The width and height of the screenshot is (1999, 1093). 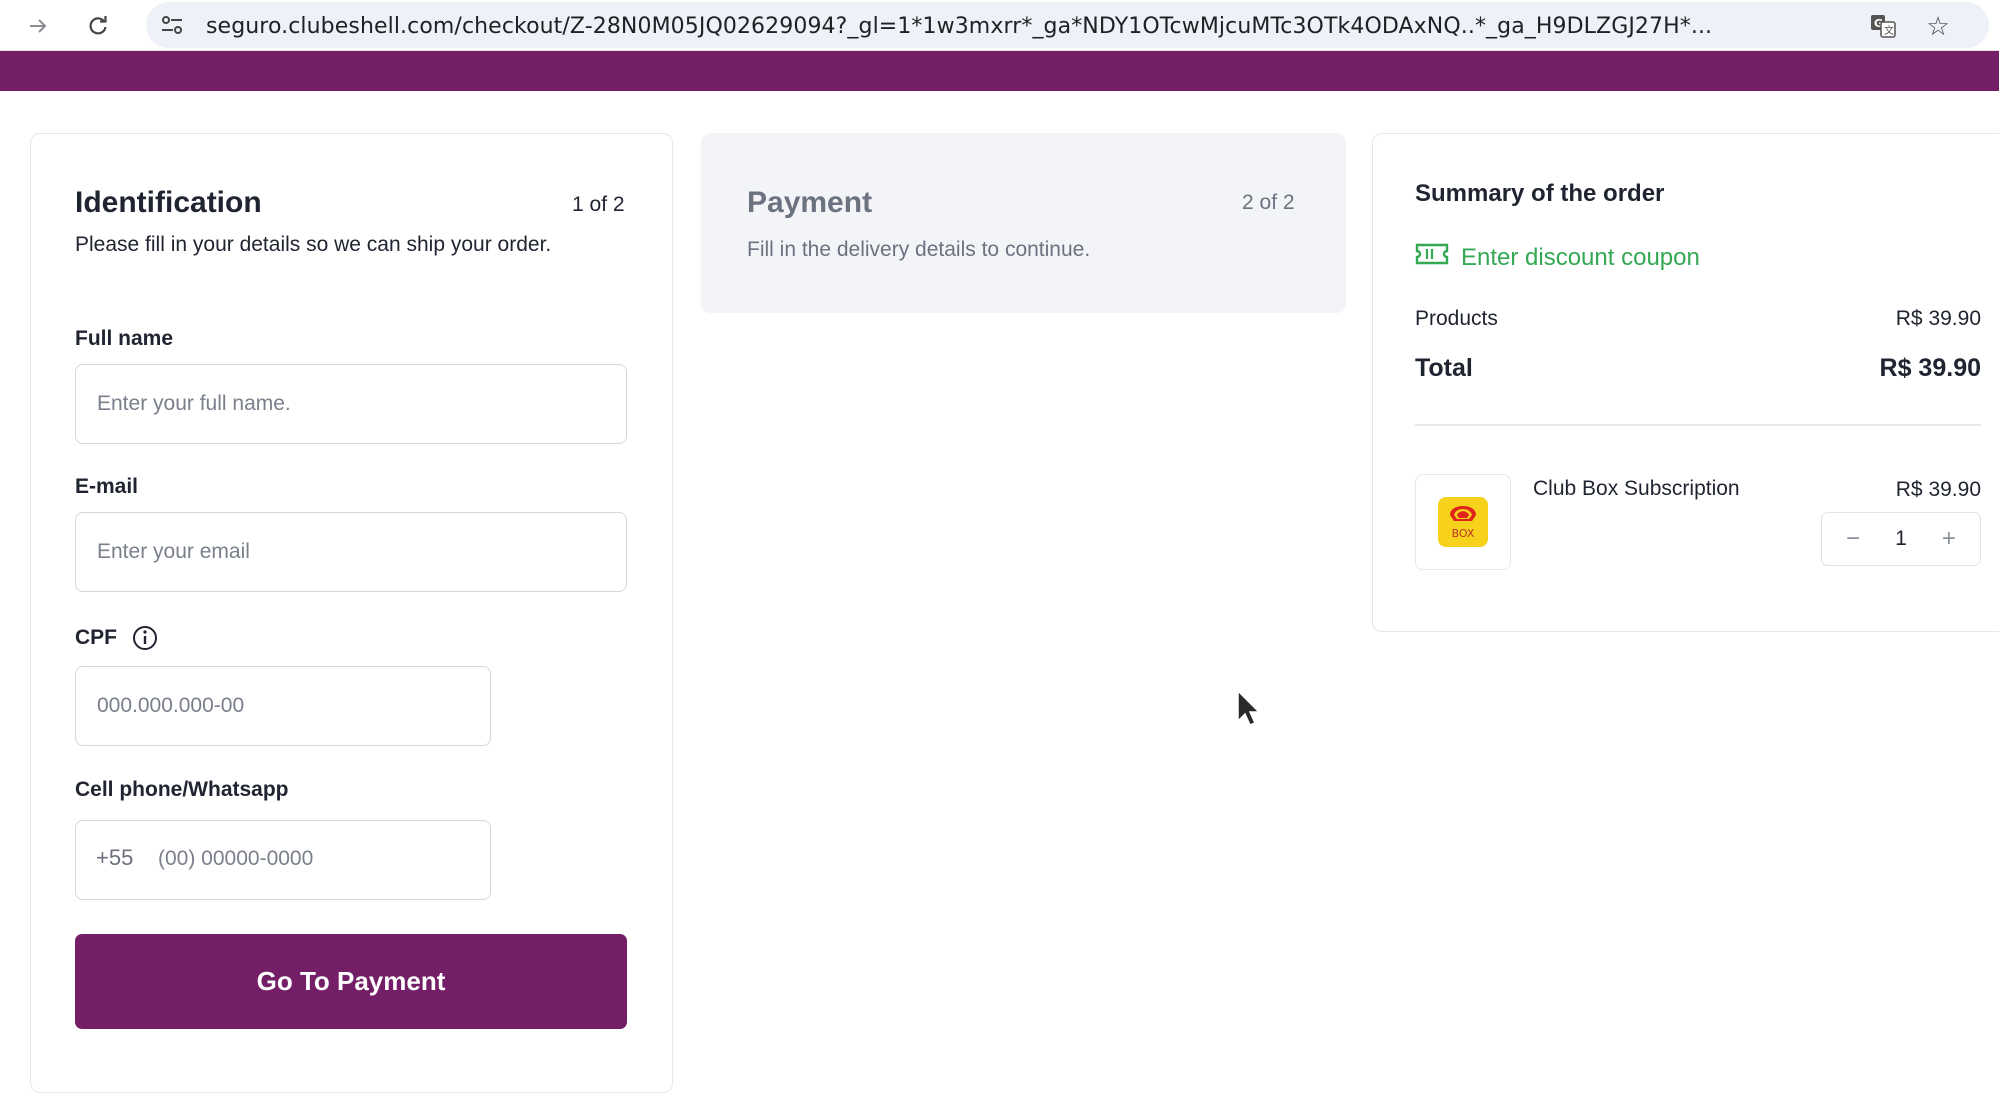 I want to click on products-label: Products, so click(x=1456, y=318).